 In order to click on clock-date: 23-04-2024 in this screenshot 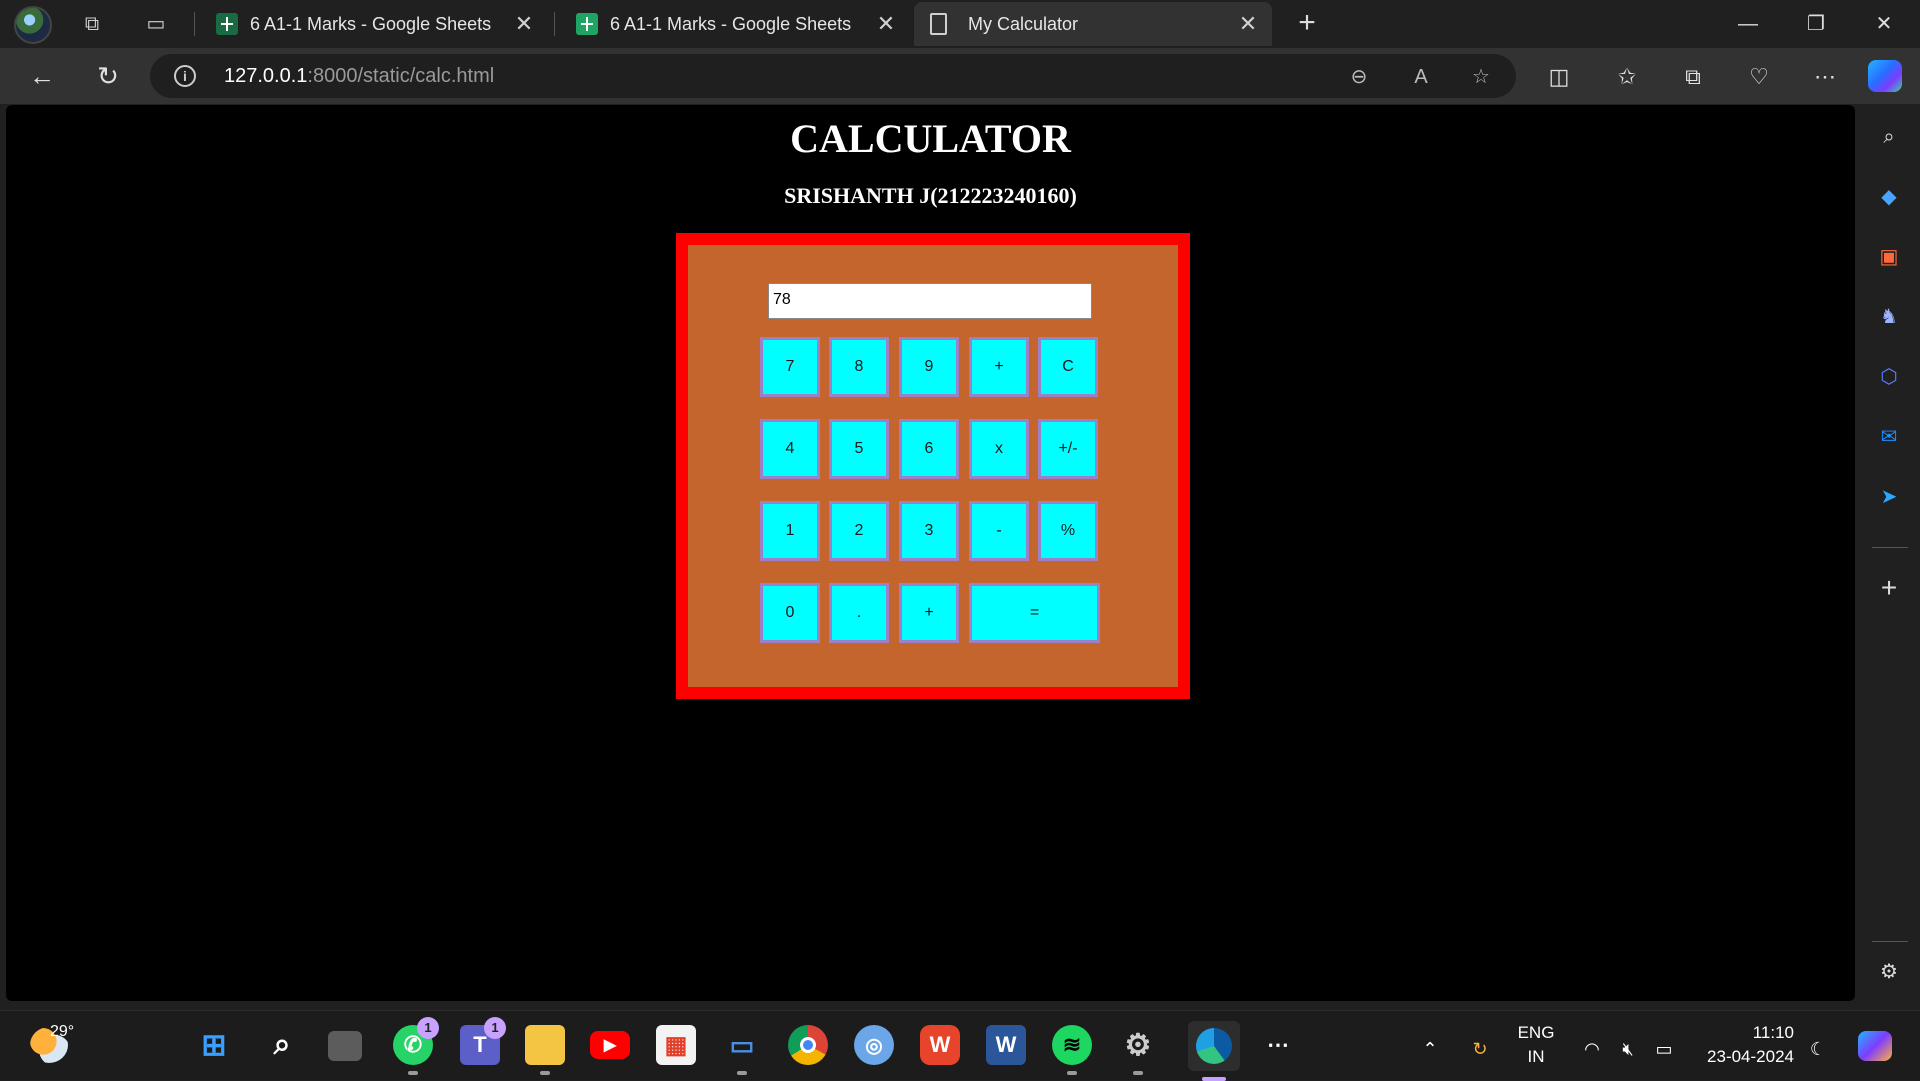, I will do `click(1744, 1057)`.